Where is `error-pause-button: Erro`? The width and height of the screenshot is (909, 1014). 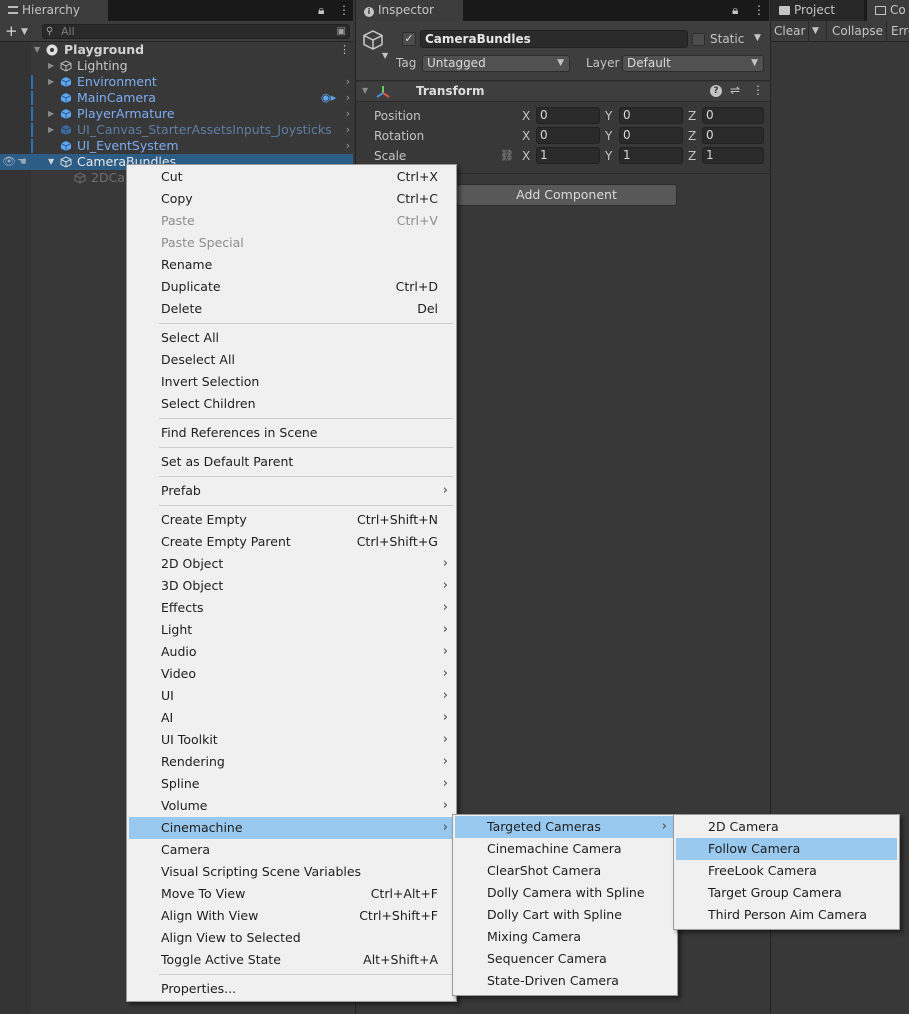
error-pause-button: Erro is located at coordinates (900, 31).